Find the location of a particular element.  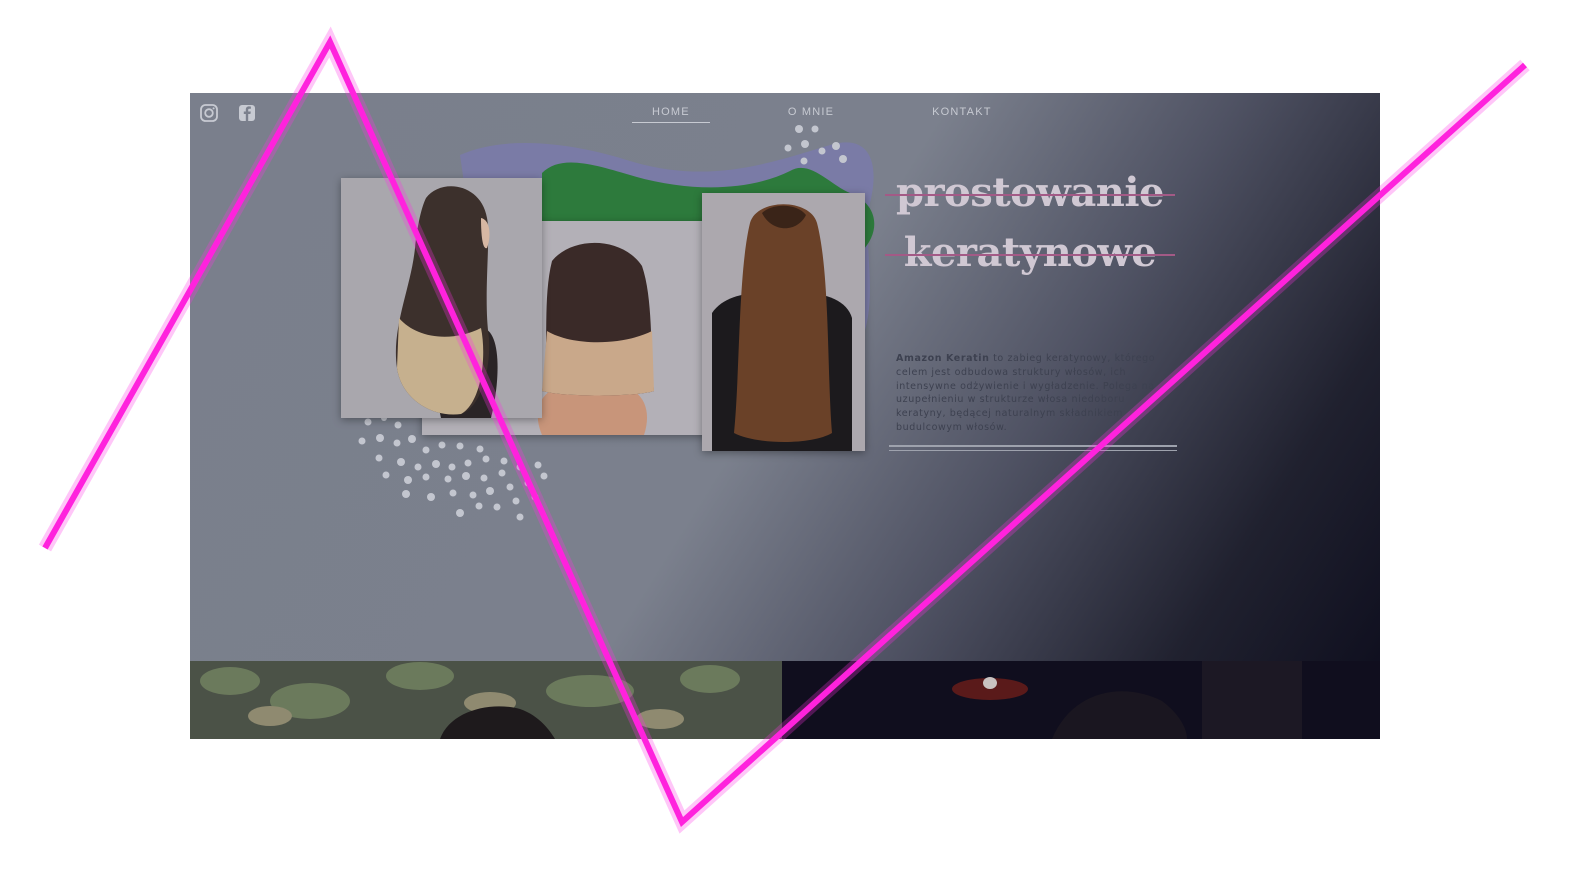

desc-brand: Amazon Keratin is located at coordinates (943, 358).